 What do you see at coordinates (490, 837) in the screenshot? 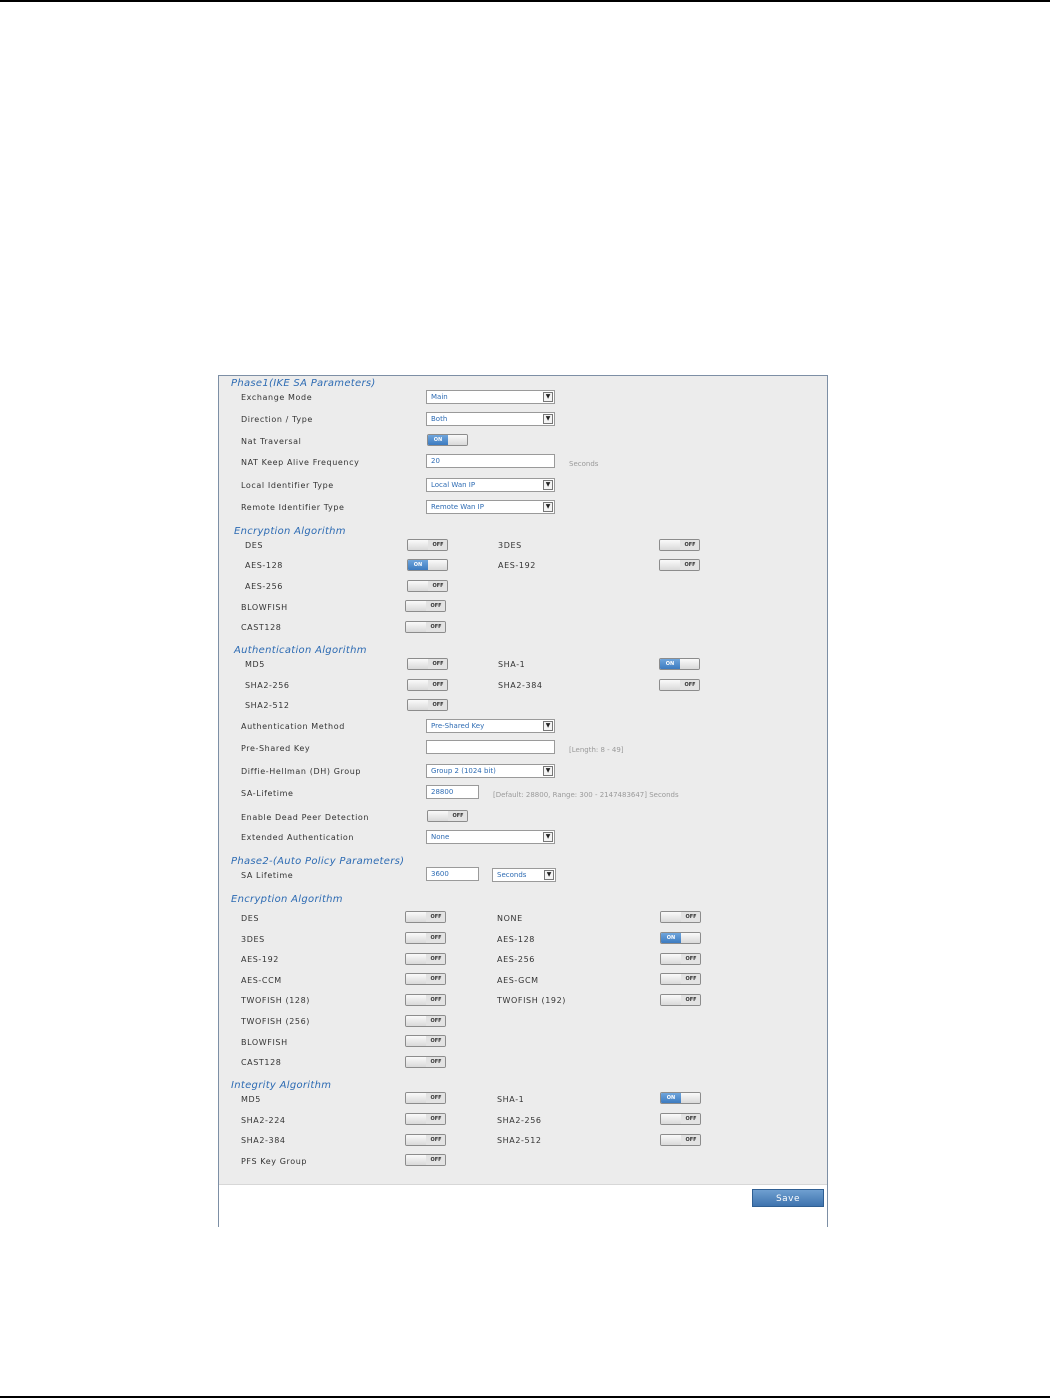
I see `xauth-select: None ▼` at bounding box center [490, 837].